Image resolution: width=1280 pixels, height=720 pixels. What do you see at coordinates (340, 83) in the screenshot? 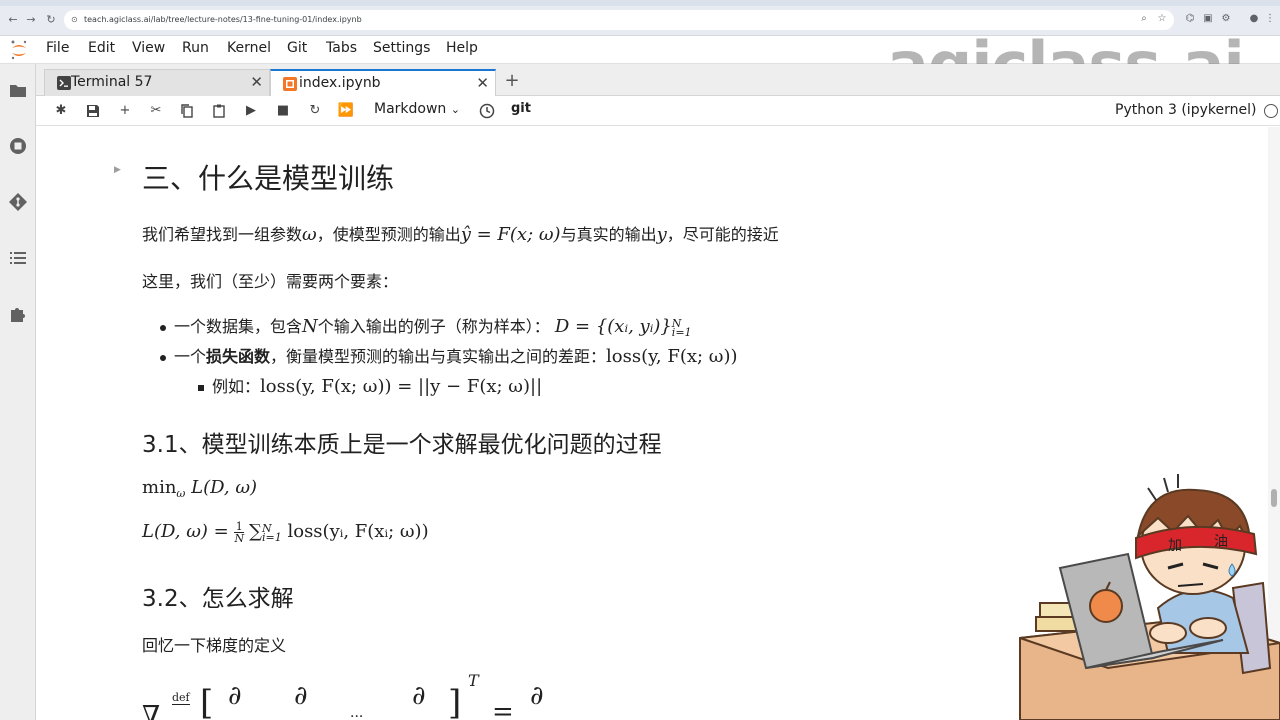
I see `tab-label-notebook: index.ipynb` at bounding box center [340, 83].